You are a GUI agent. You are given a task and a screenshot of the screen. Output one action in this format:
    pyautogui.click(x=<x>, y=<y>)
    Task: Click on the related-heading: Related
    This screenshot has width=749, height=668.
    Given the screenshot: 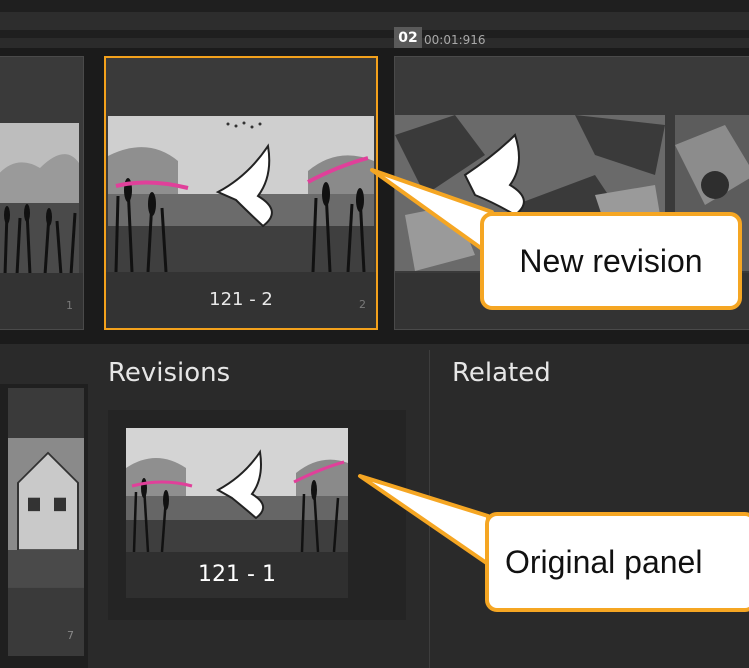 What is the action you would take?
    pyautogui.click(x=501, y=373)
    